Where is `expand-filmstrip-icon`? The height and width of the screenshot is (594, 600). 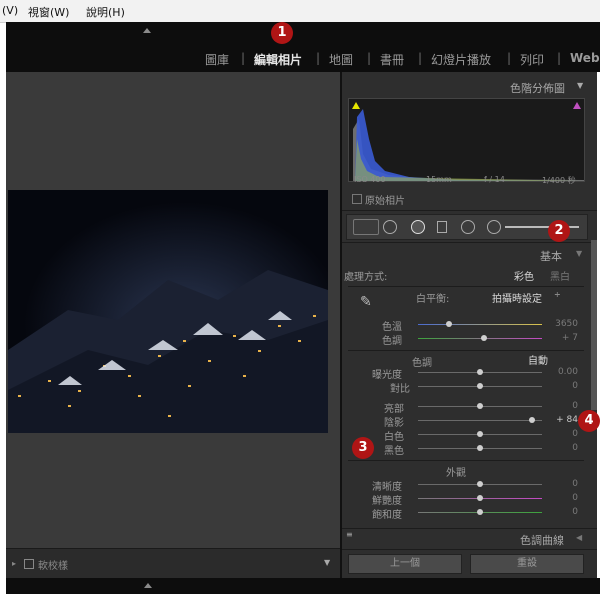
expand-filmstrip-icon is located at coordinates (148, 585).